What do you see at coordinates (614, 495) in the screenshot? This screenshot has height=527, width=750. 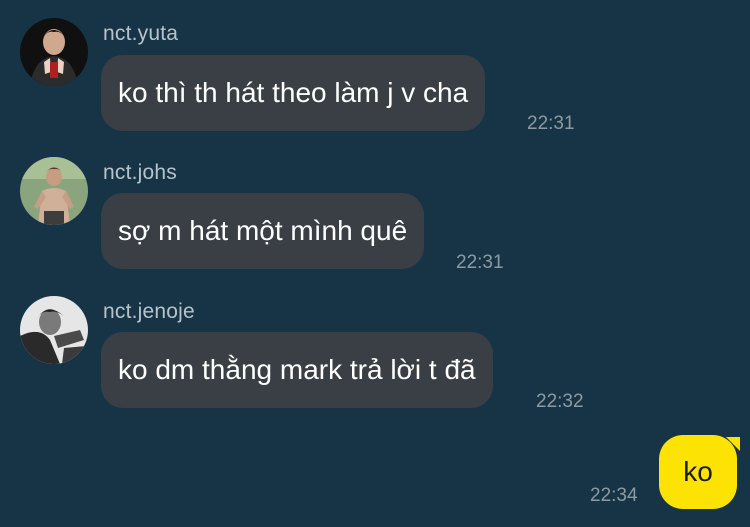 I see `message-time: 22:34` at bounding box center [614, 495].